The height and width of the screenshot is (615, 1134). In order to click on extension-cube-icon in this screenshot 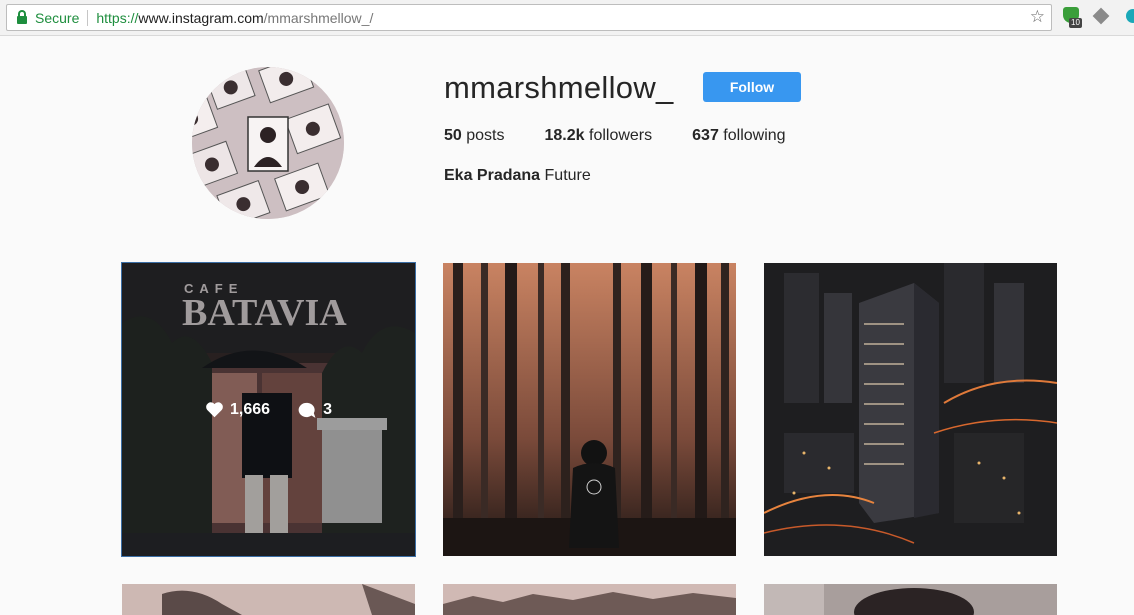, I will do `click(1102, 16)`.